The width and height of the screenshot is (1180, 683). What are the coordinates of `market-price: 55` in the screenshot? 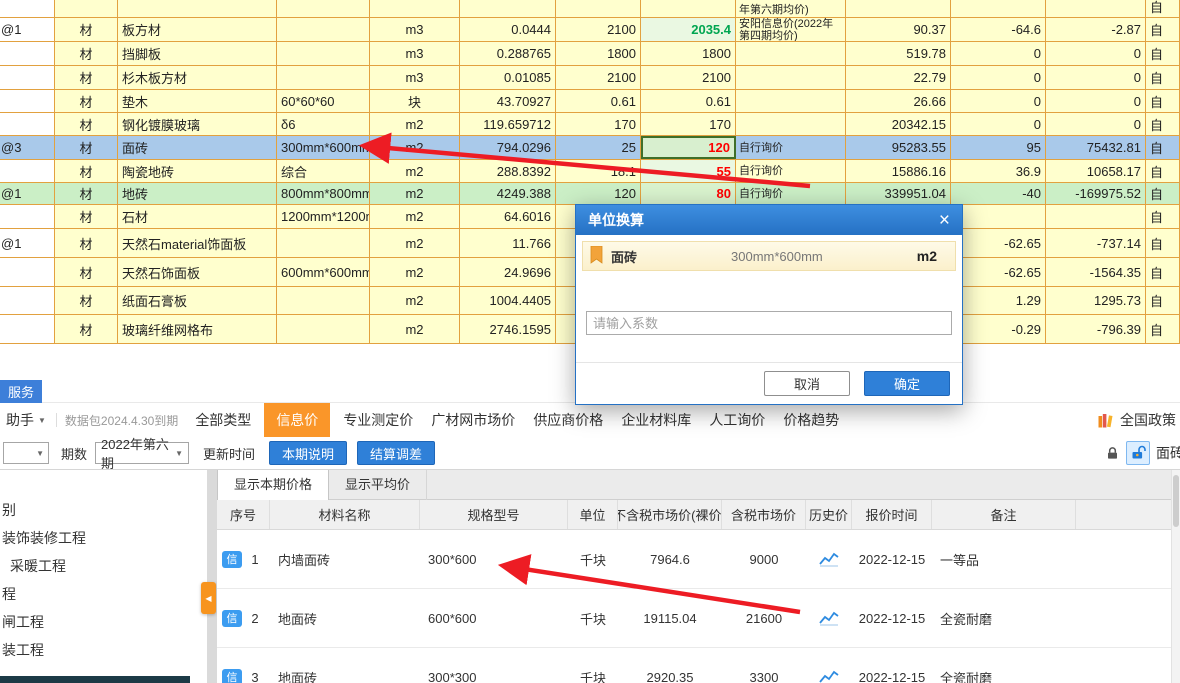 It's located at (688, 171).